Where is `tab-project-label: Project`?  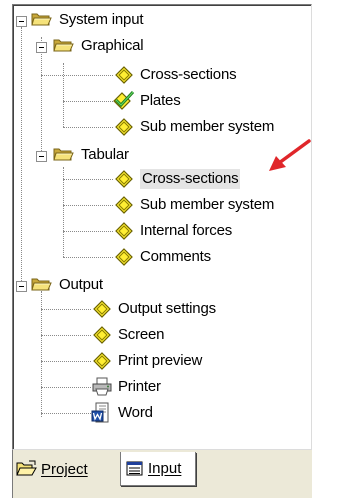
tab-project-label: Project is located at coordinates (64, 469).